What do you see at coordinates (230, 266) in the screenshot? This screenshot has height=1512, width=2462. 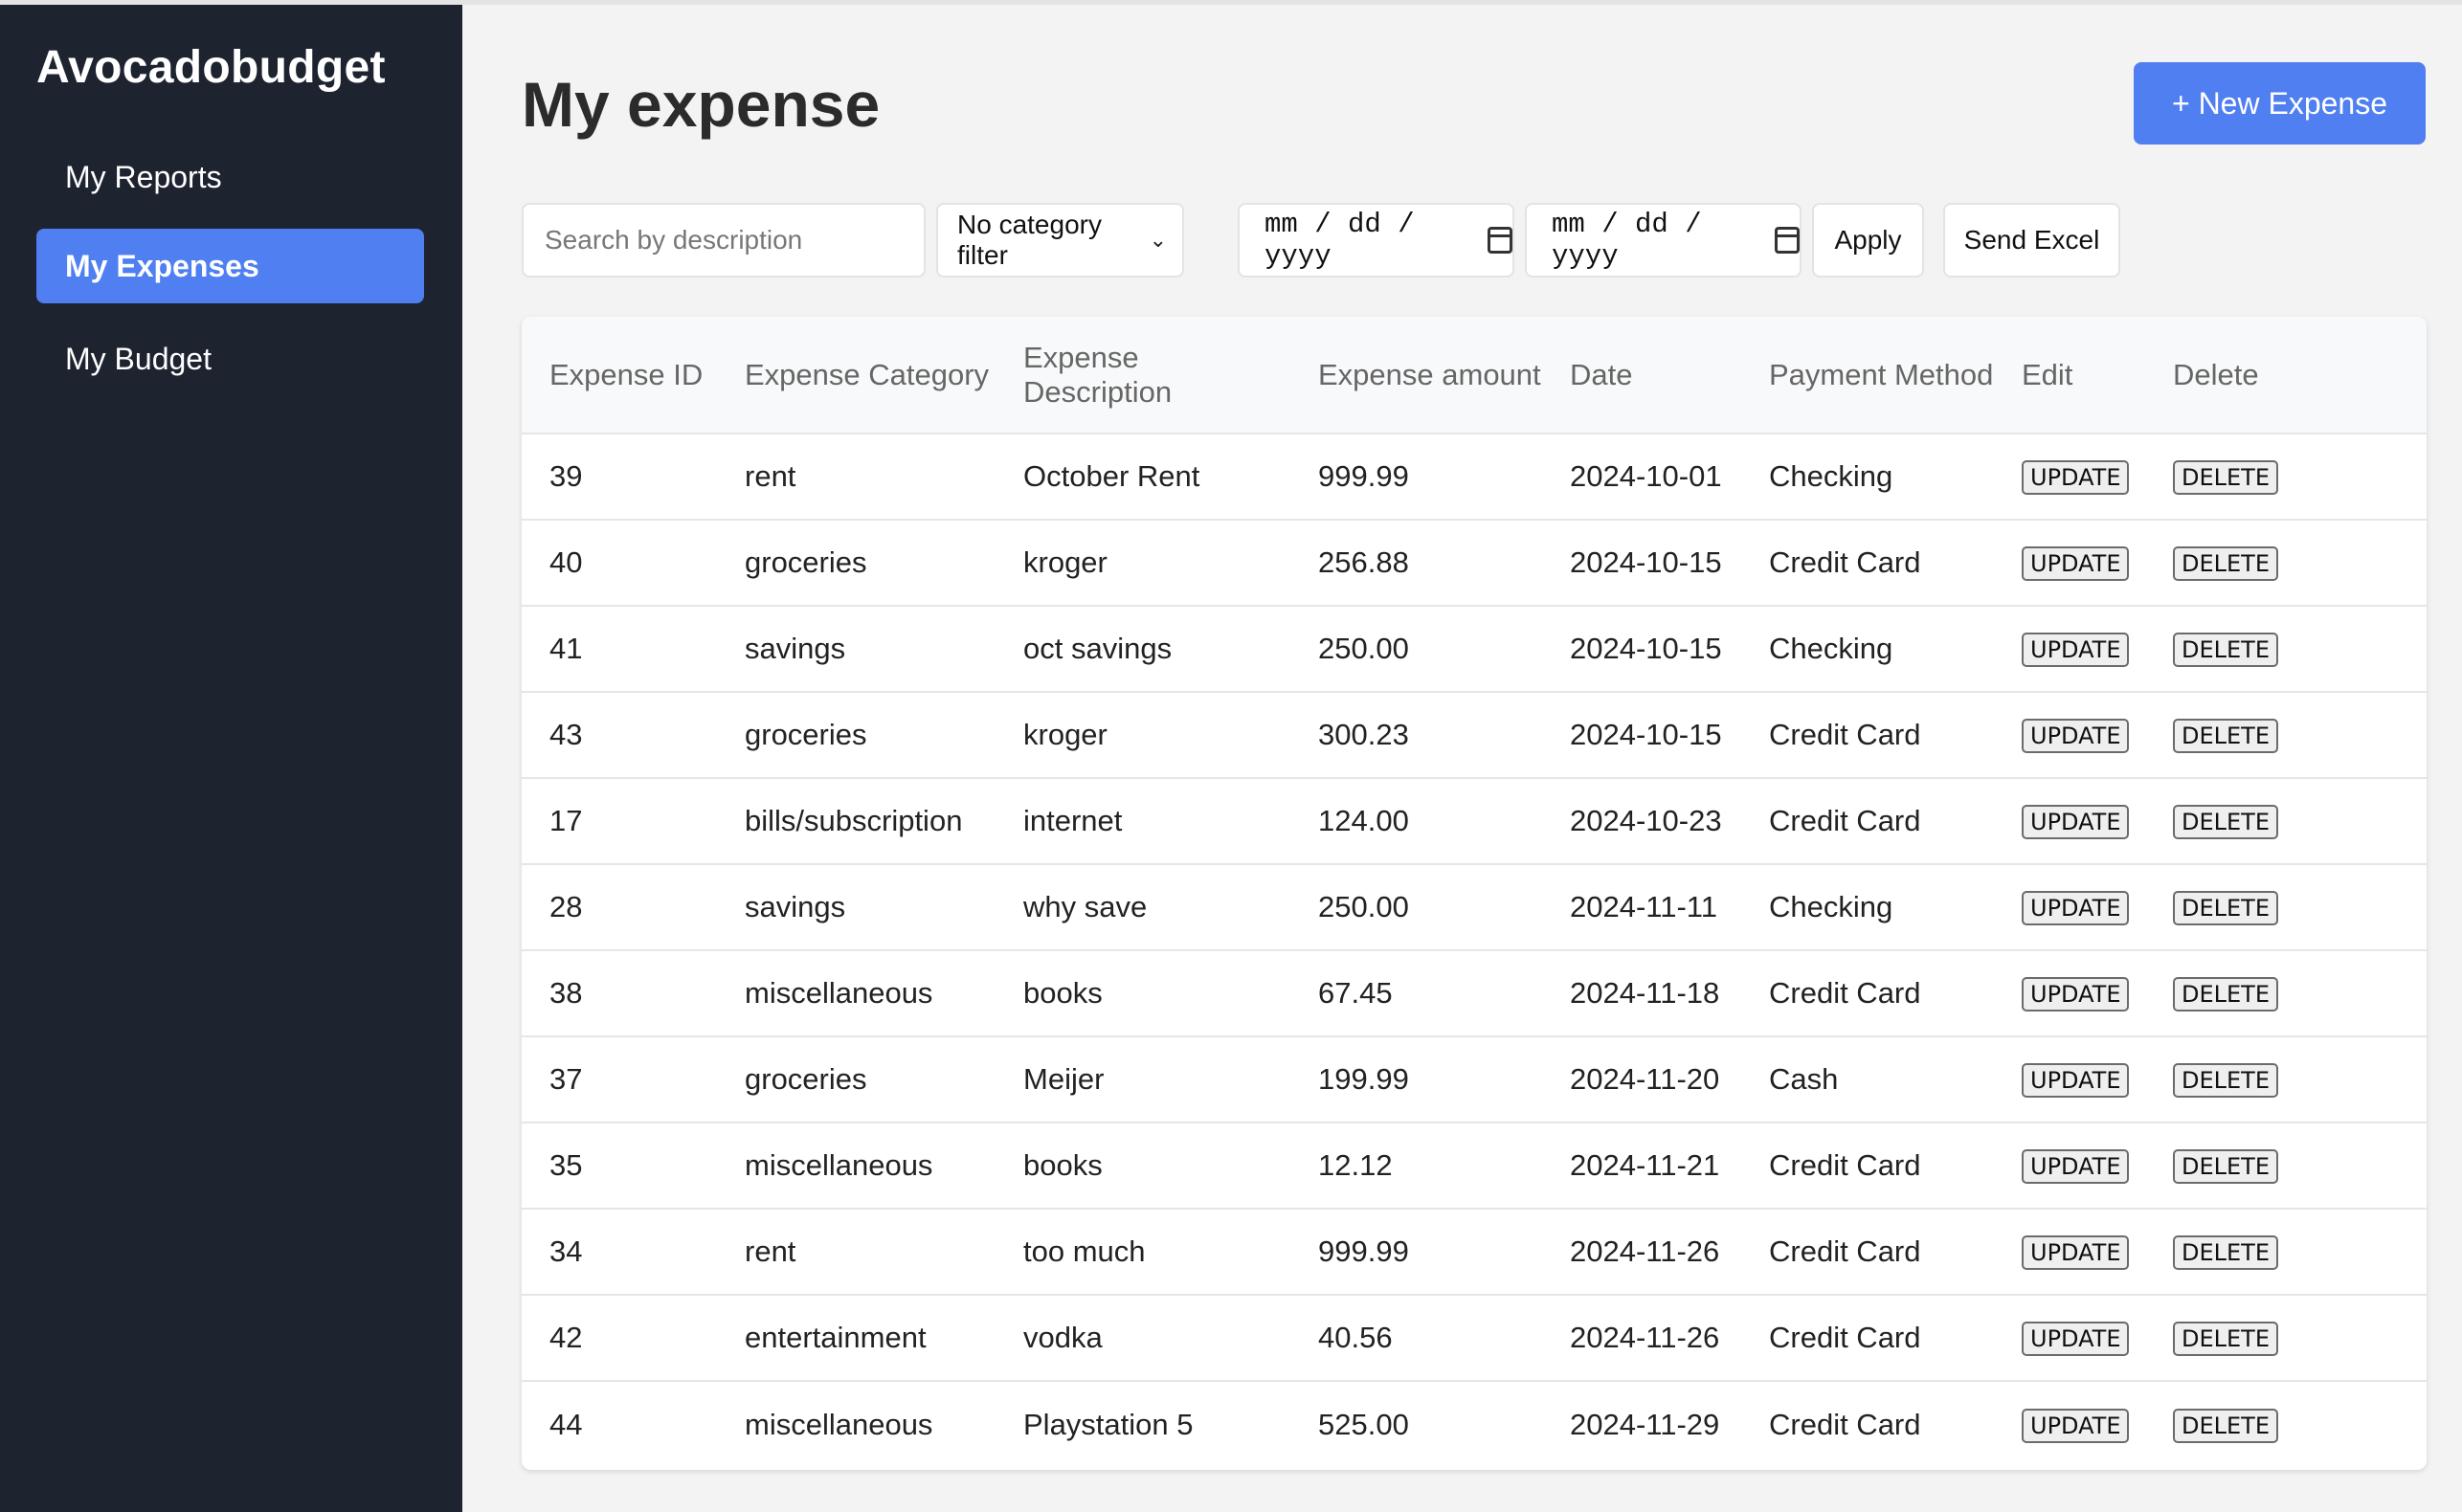 I see `sidebar-item-my-expenses: My Expenses` at bounding box center [230, 266].